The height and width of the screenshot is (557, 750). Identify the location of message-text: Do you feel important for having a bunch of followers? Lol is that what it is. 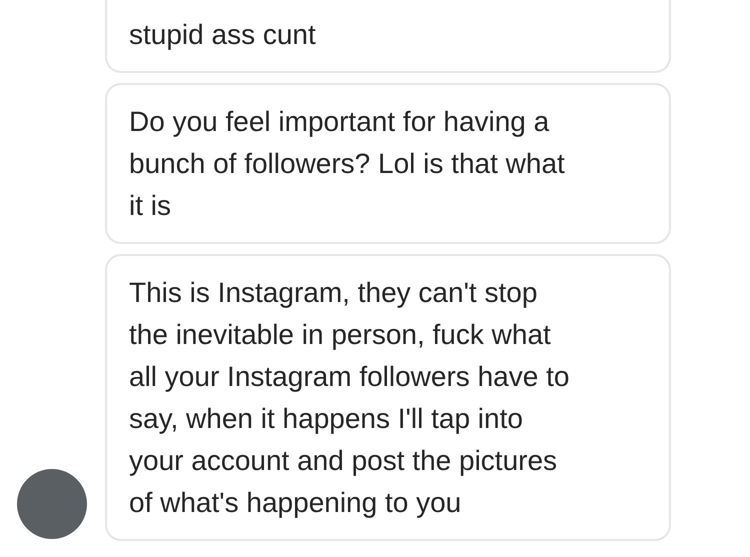
(347, 164).